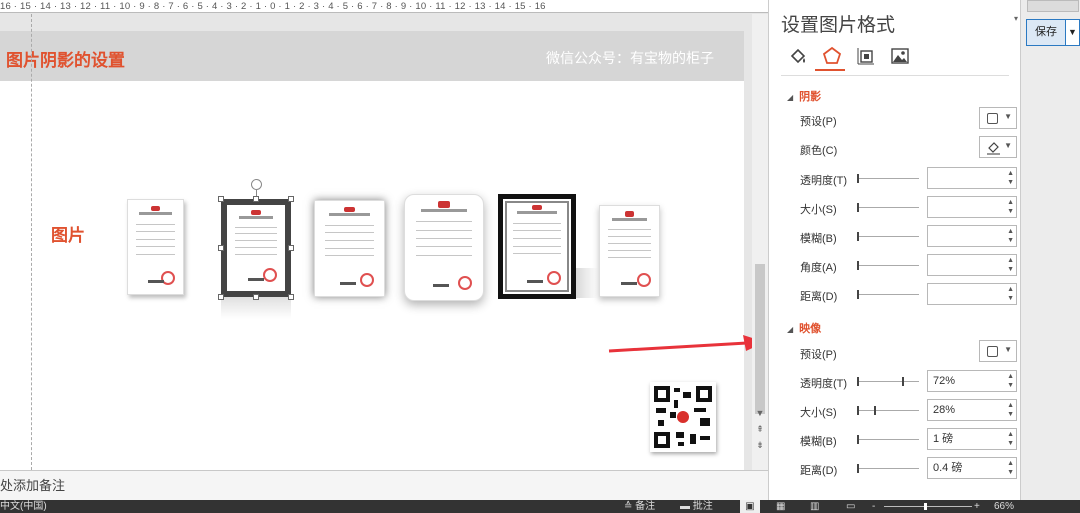 This screenshot has height=513, width=1080. What do you see at coordinates (256, 308) in the screenshot?
I see `reflection-effect` at bounding box center [256, 308].